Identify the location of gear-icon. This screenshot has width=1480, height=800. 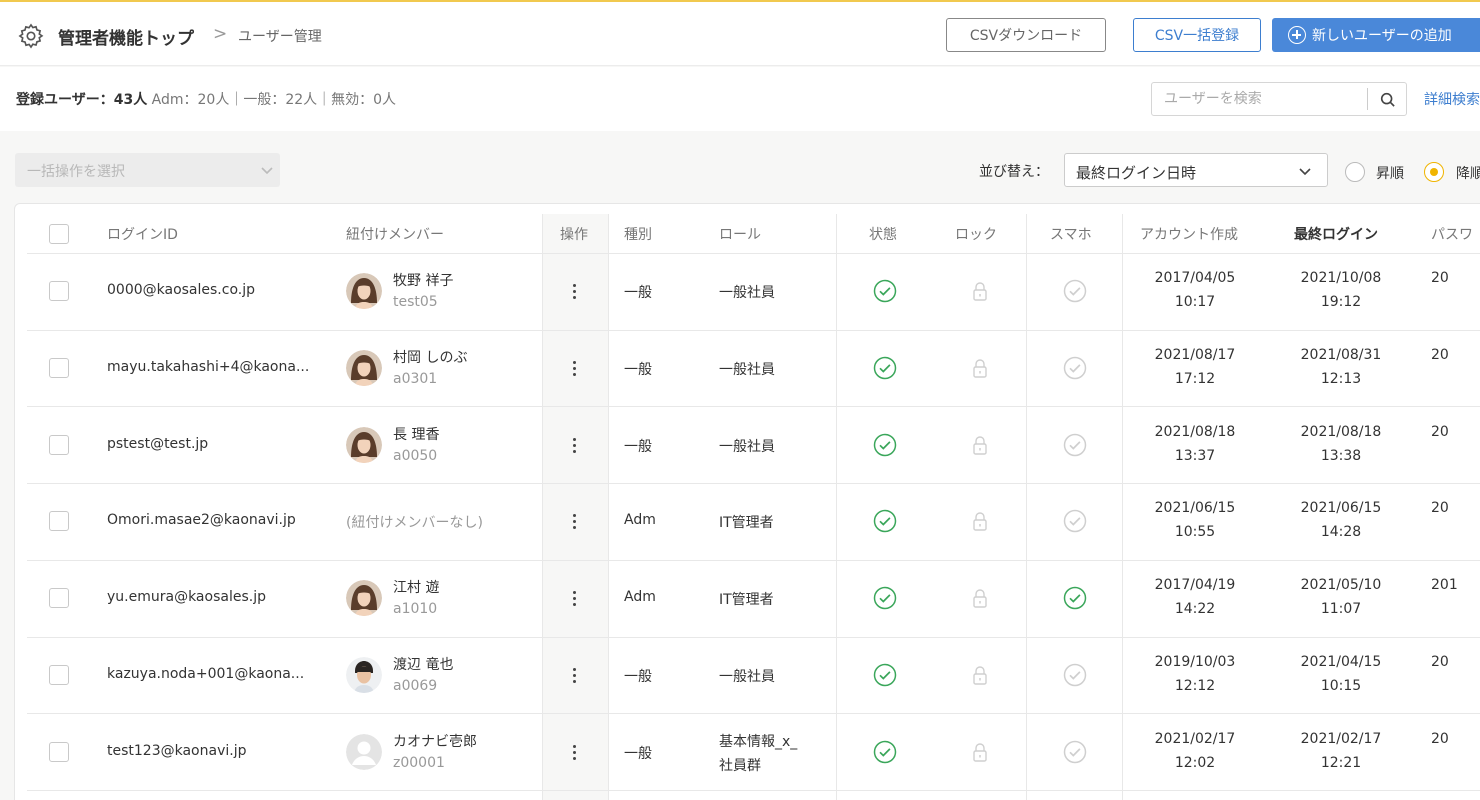
(31, 36).